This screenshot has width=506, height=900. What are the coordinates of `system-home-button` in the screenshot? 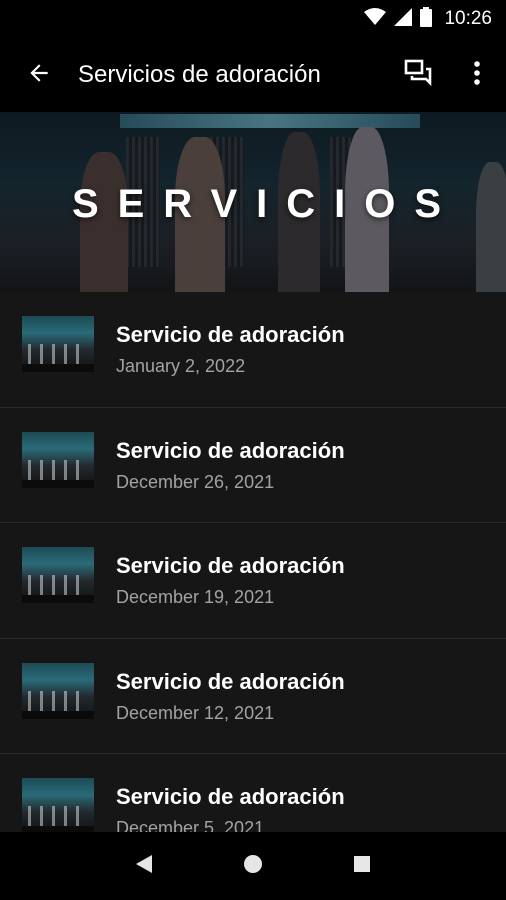 It's located at (253, 866).